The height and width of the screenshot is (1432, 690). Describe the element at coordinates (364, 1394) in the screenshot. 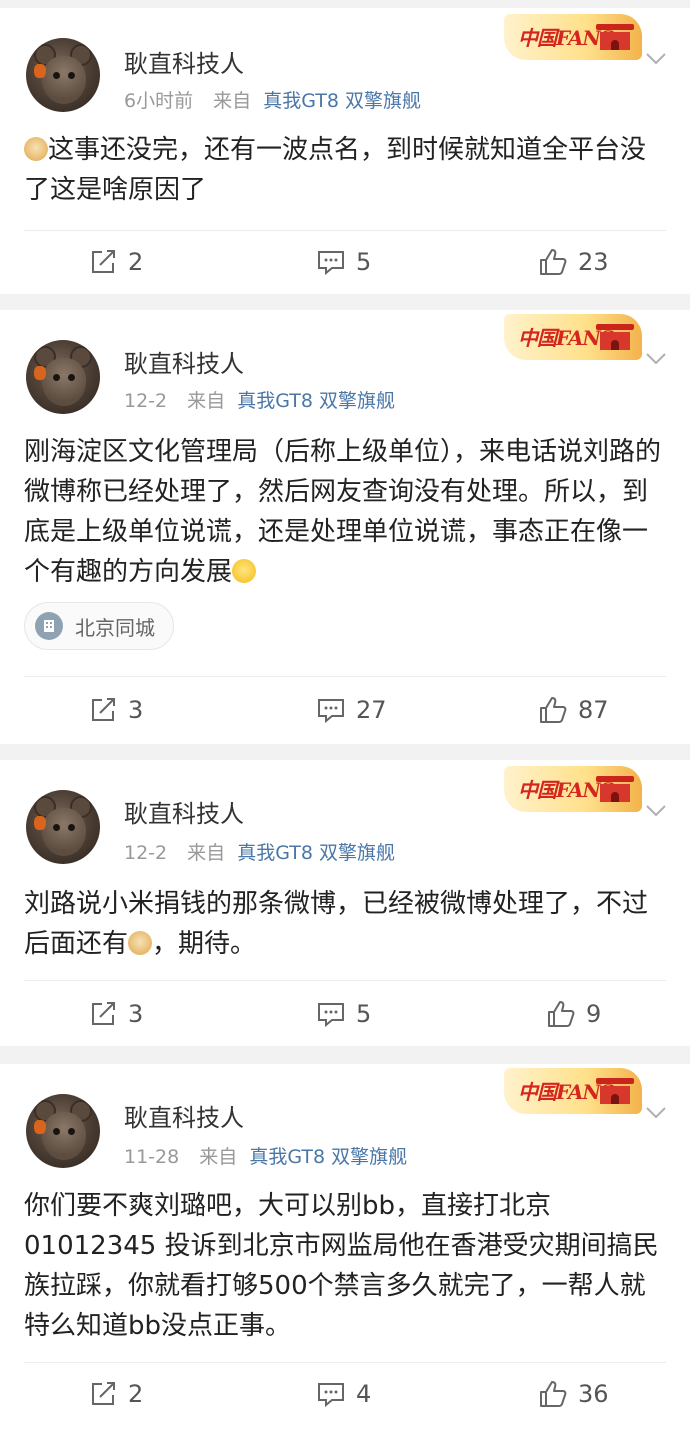

I see `comment-count: 4` at that location.